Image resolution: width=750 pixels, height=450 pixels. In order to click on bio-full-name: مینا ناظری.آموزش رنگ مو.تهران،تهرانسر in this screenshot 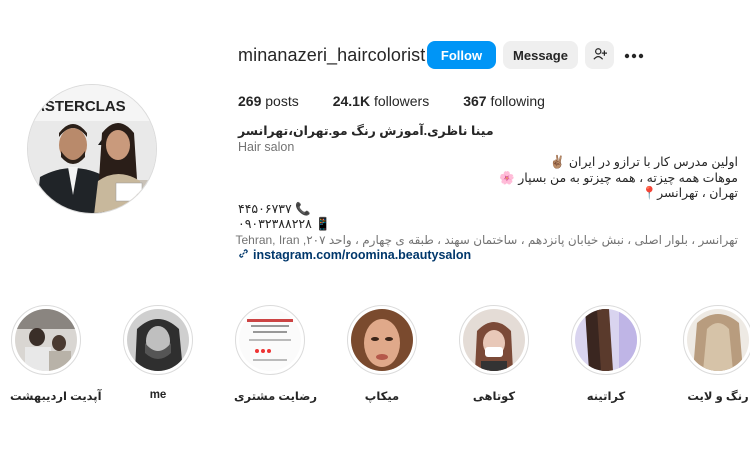, I will do `click(366, 131)`.